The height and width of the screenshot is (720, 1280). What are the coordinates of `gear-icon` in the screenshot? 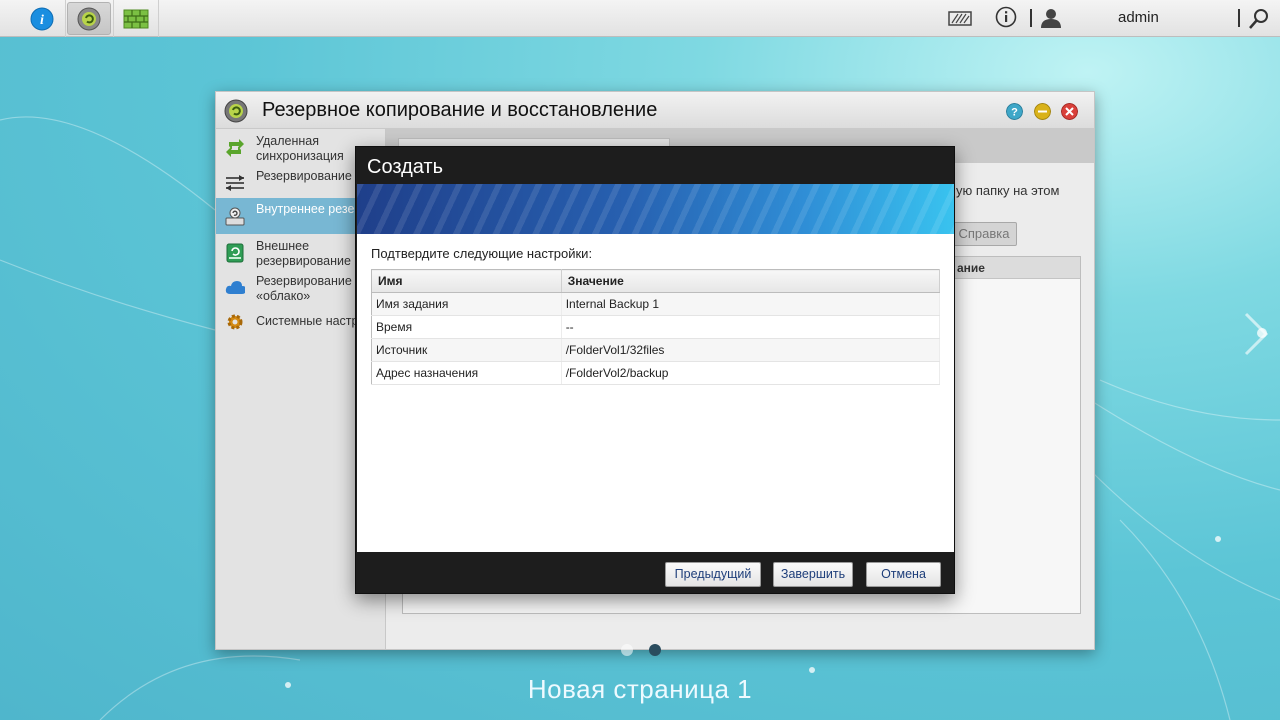 It's located at (235, 322).